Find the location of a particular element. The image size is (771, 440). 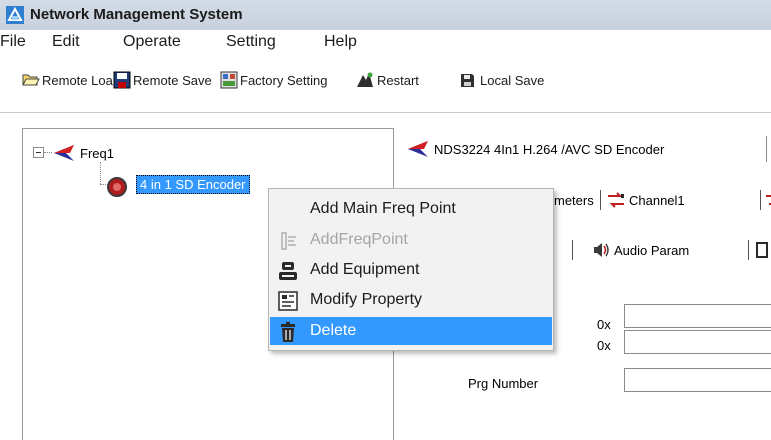

menu-item-add-freq-point: AddFreqPoint is located at coordinates (411, 240).